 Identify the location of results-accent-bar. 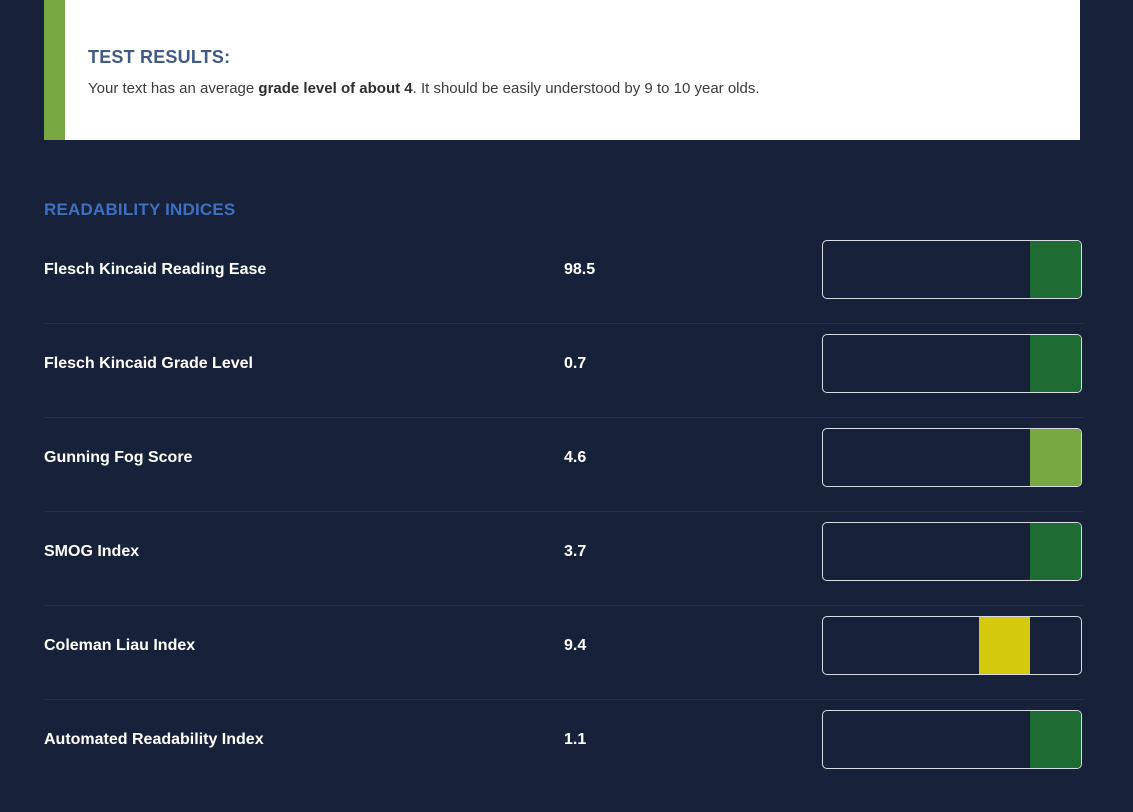
(54, 70).